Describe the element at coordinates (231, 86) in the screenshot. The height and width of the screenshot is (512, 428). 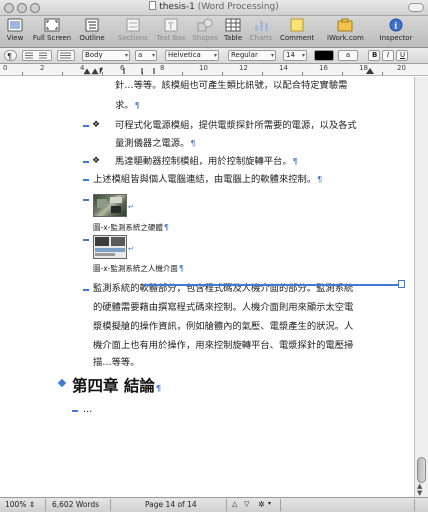
I see `body-text-line: 針…等等。該模組也可產生類比訊號，以配合特定實驗需` at that location.